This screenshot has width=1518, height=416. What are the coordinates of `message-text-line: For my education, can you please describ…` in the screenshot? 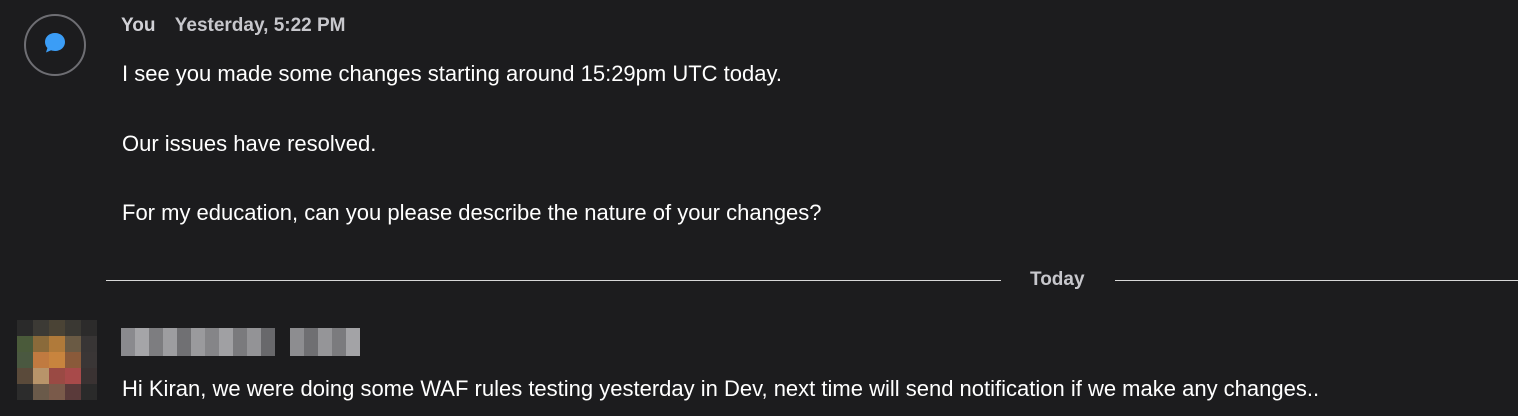 It's located at (472, 212).